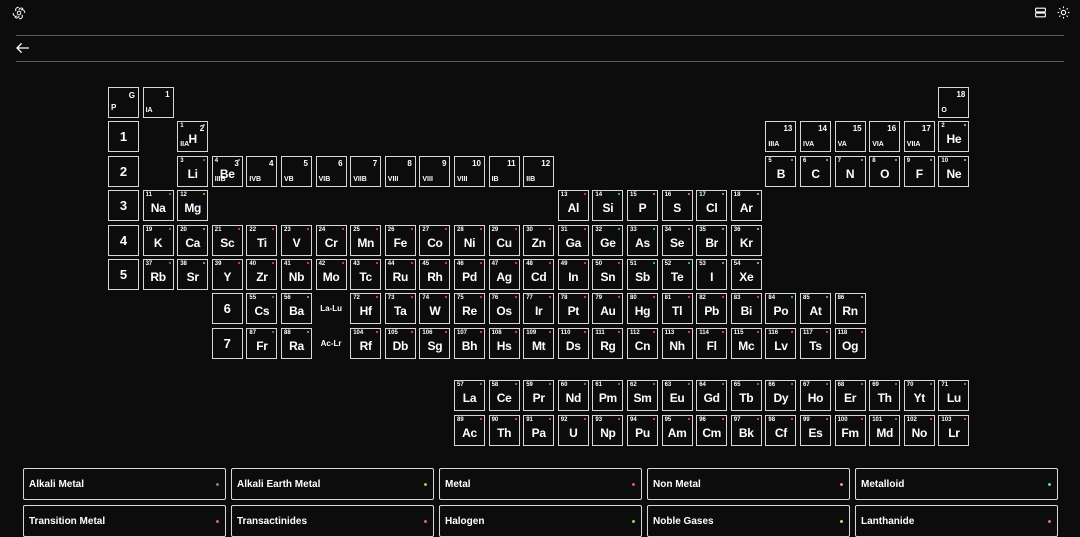  I want to click on element-er-68: 68 Er, so click(850, 395).